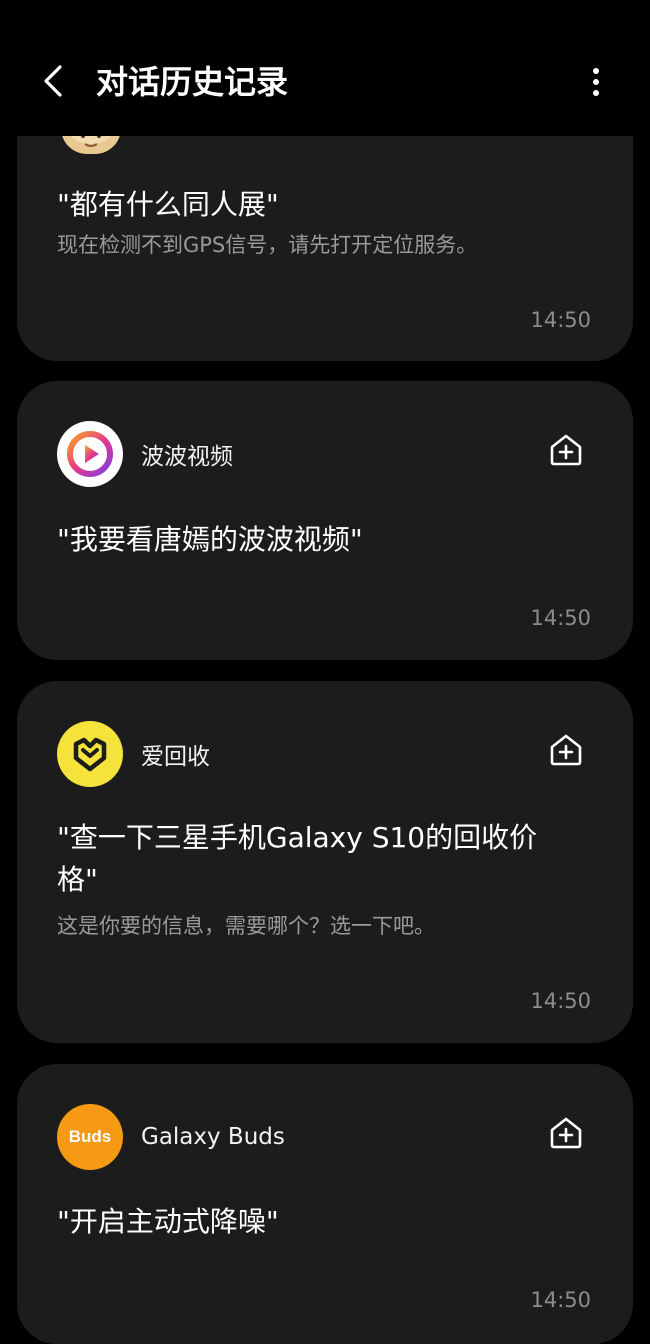 The width and height of the screenshot is (650, 1344). What do you see at coordinates (90, 754) in the screenshot?
I see `aihuishou-icon` at bounding box center [90, 754].